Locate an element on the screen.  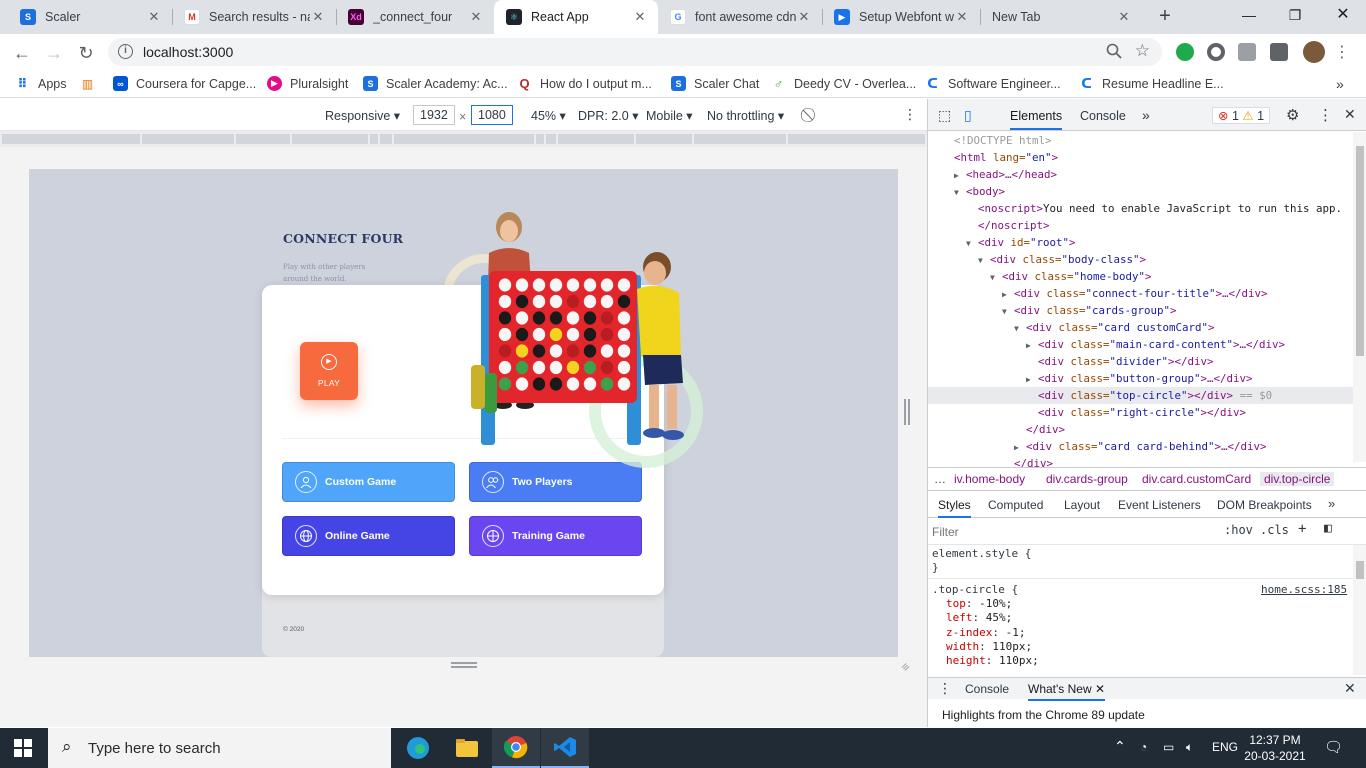
dom-node-line: ▼ <div class="card customCard"> is located at coordinates (1114, 328).